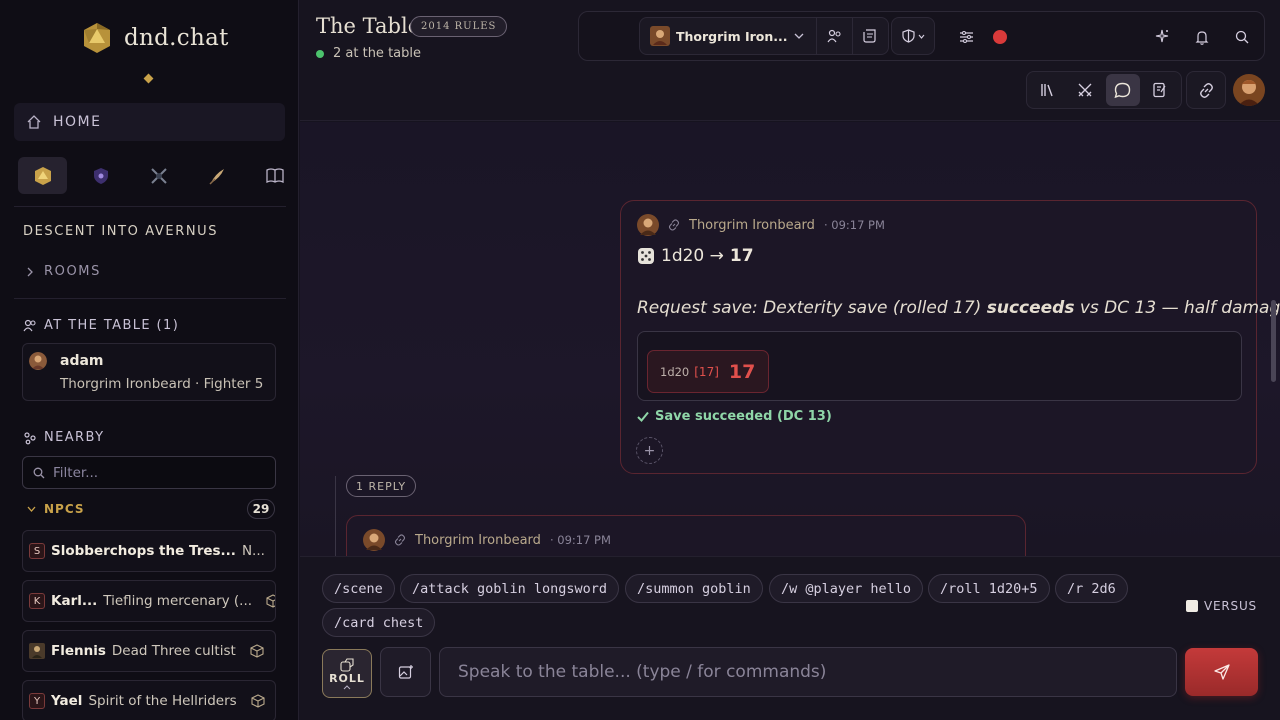 Image resolution: width=1280 pixels, height=720 pixels. I want to click on nearby-heading: NEARBY, so click(63, 437).